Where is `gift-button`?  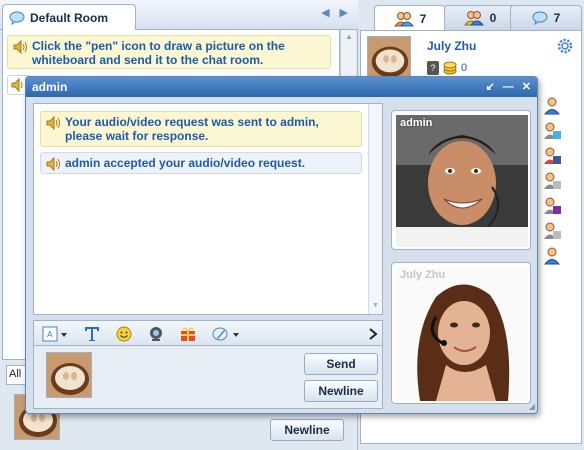
gift-button is located at coordinates (188, 334).